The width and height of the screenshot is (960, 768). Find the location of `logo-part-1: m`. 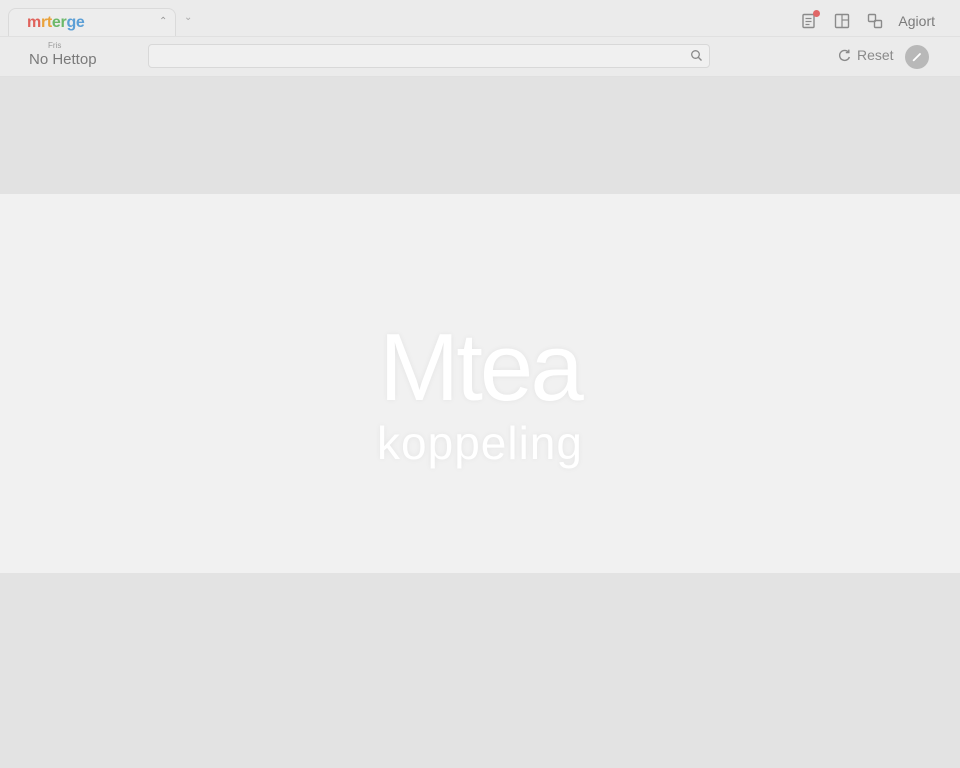

logo-part-1: m is located at coordinates (34, 22).